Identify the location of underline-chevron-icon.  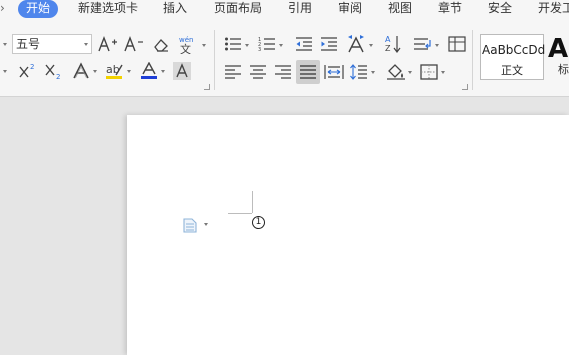
(5, 71).